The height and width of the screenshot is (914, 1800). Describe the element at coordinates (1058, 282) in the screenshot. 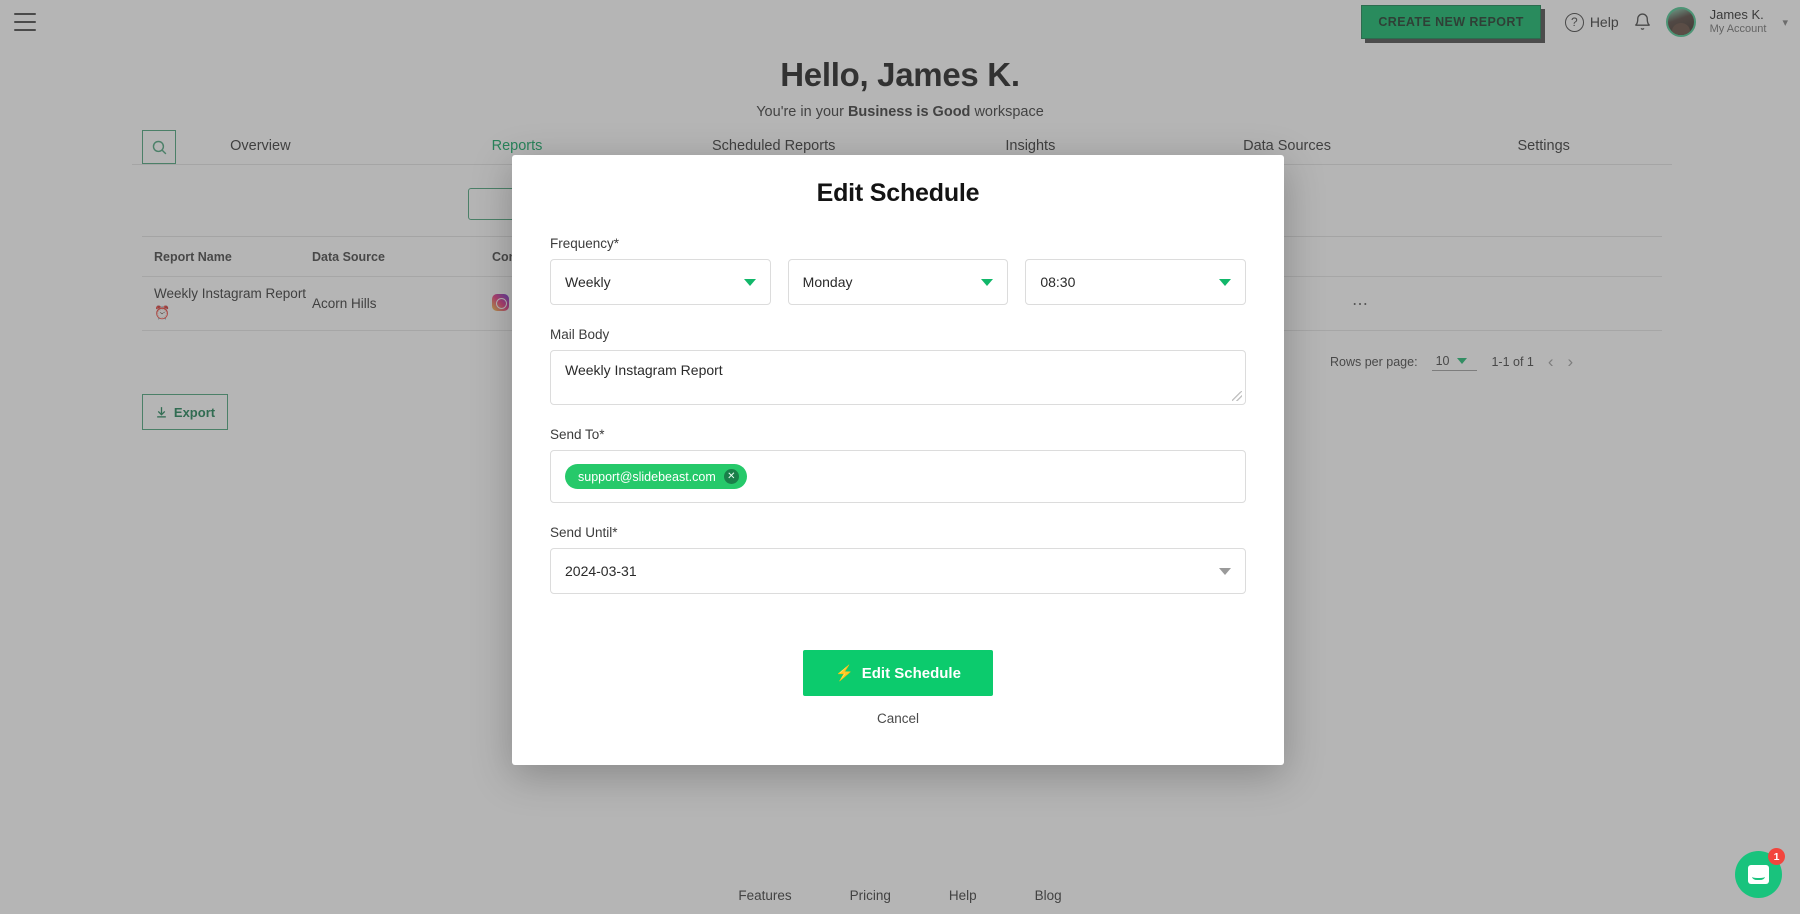

I see `time-value: 08:30` at that location.